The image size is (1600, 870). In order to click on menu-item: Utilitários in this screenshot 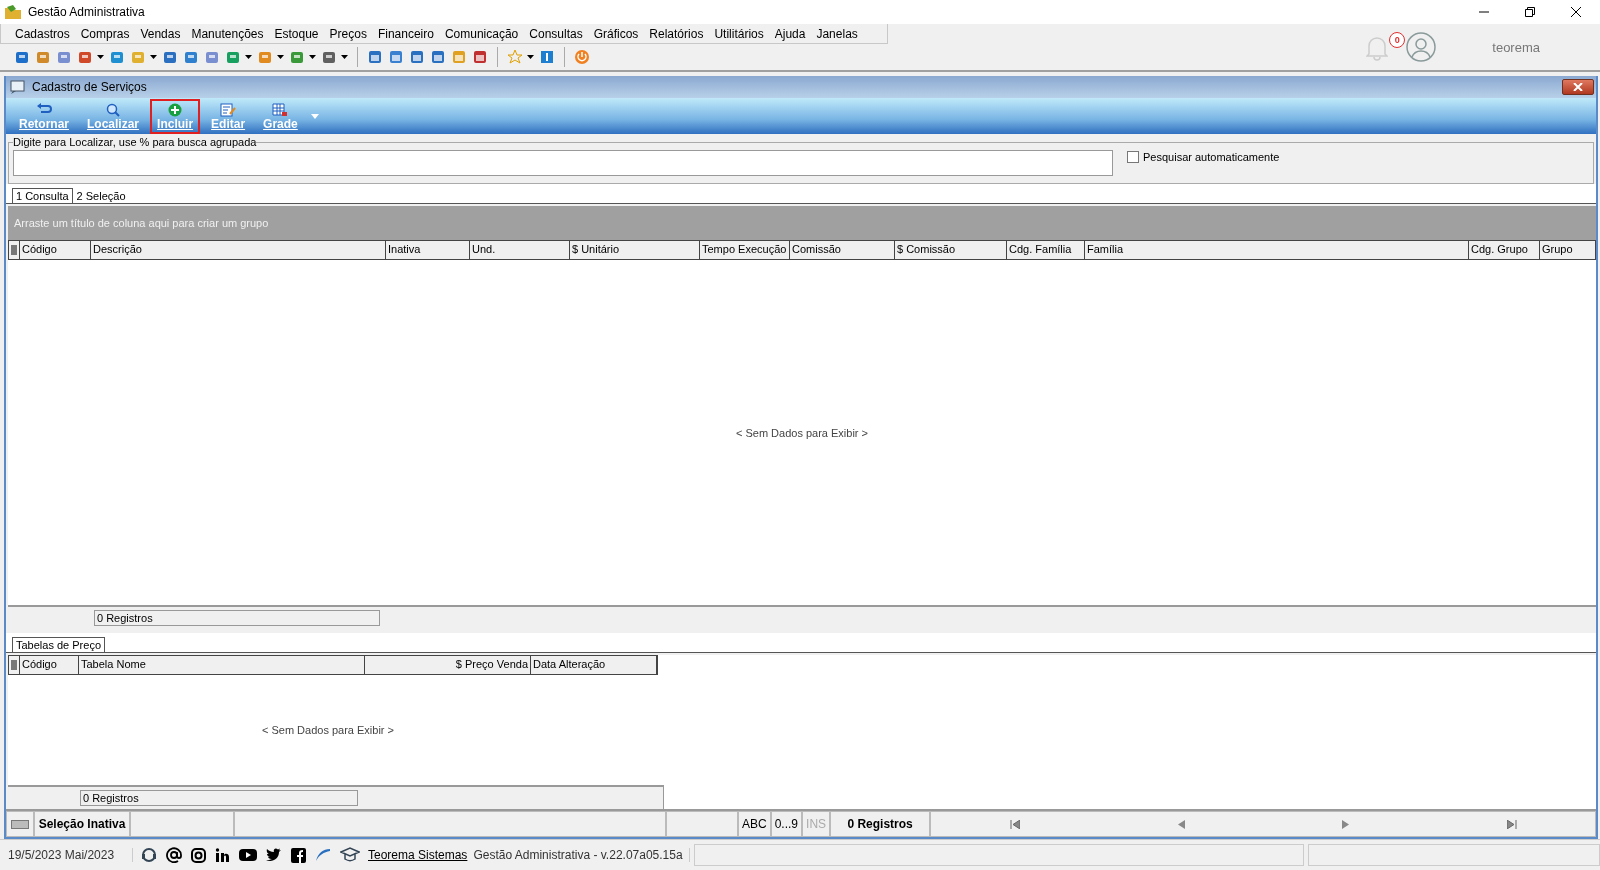, I will do `click(739, 33)`.